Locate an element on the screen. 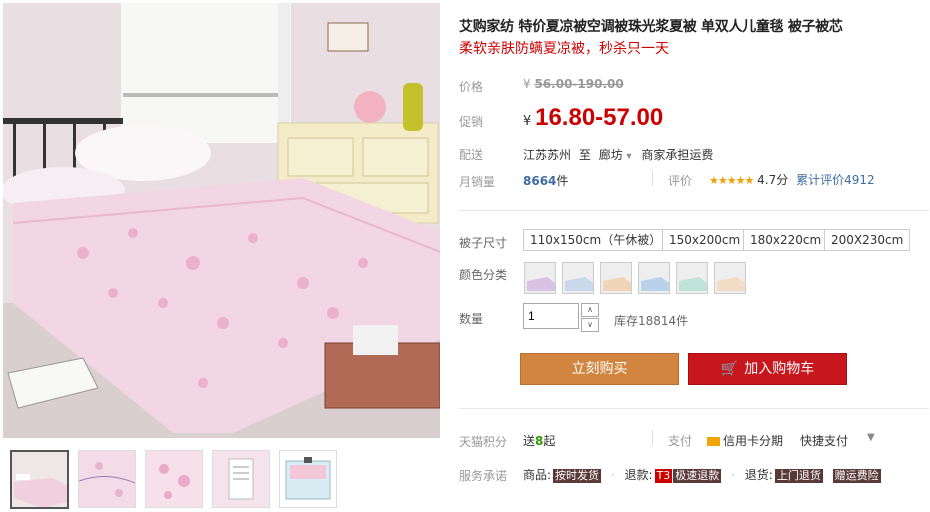 Image resolution: width=930 pixels, height=512 pixels. quick-pay-label: 快捷支付 is located at coordinates (824, 441).